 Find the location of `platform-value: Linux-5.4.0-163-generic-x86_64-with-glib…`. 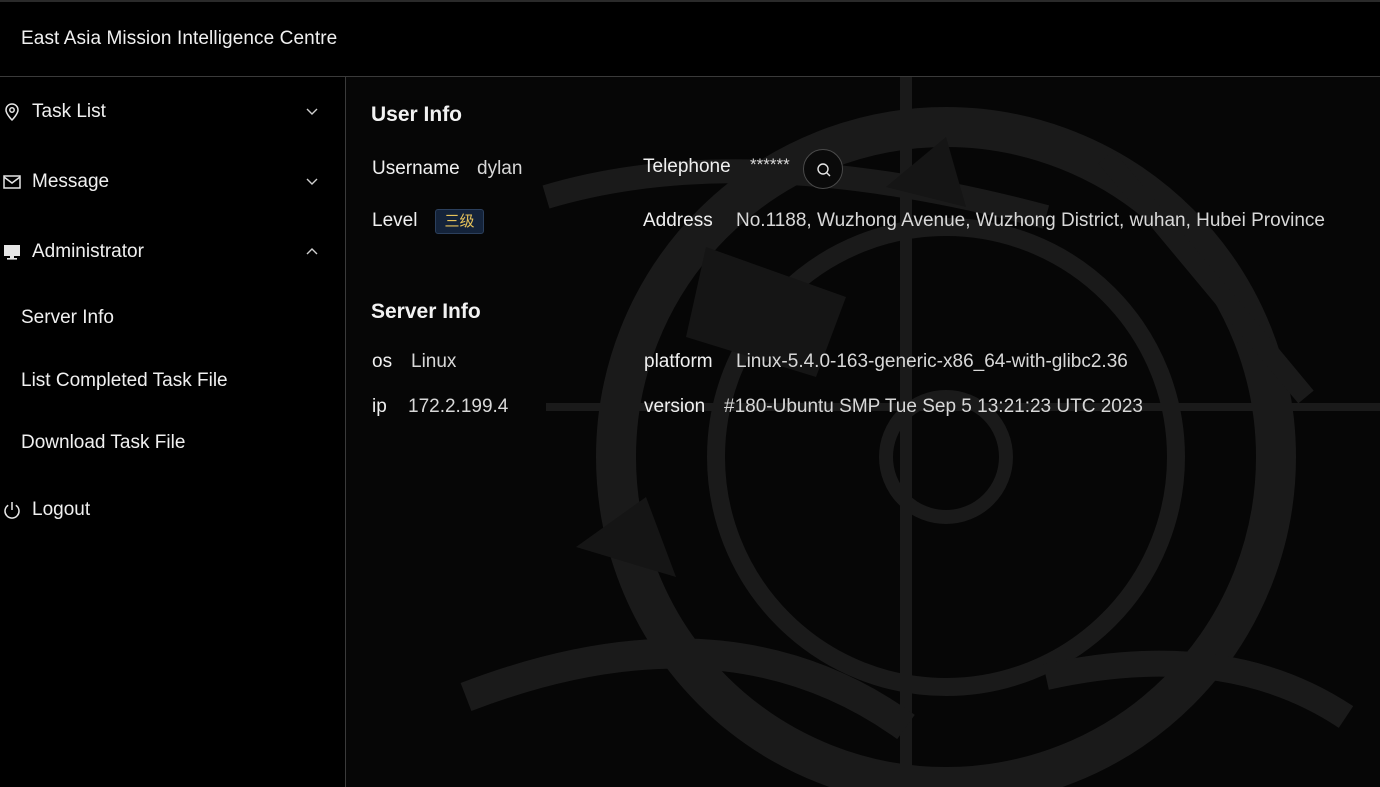

platform-value: Linux-5.4.0-163-generic-x86_64-with-glib… is located at coordinates (932, 361).